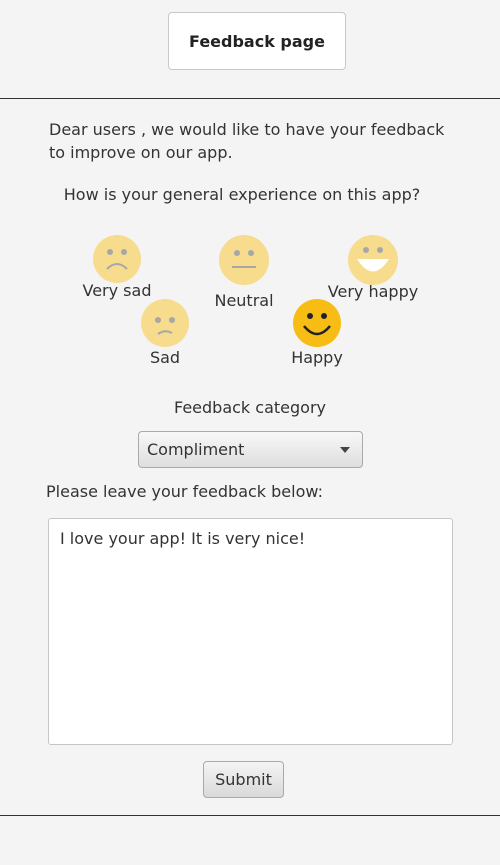 The height and width of the screenshot is (865, 500). What do you see at coordinates (243, 779) in the screenshot?
I see `submit-button: Submit` at bounding box center [243, 779].